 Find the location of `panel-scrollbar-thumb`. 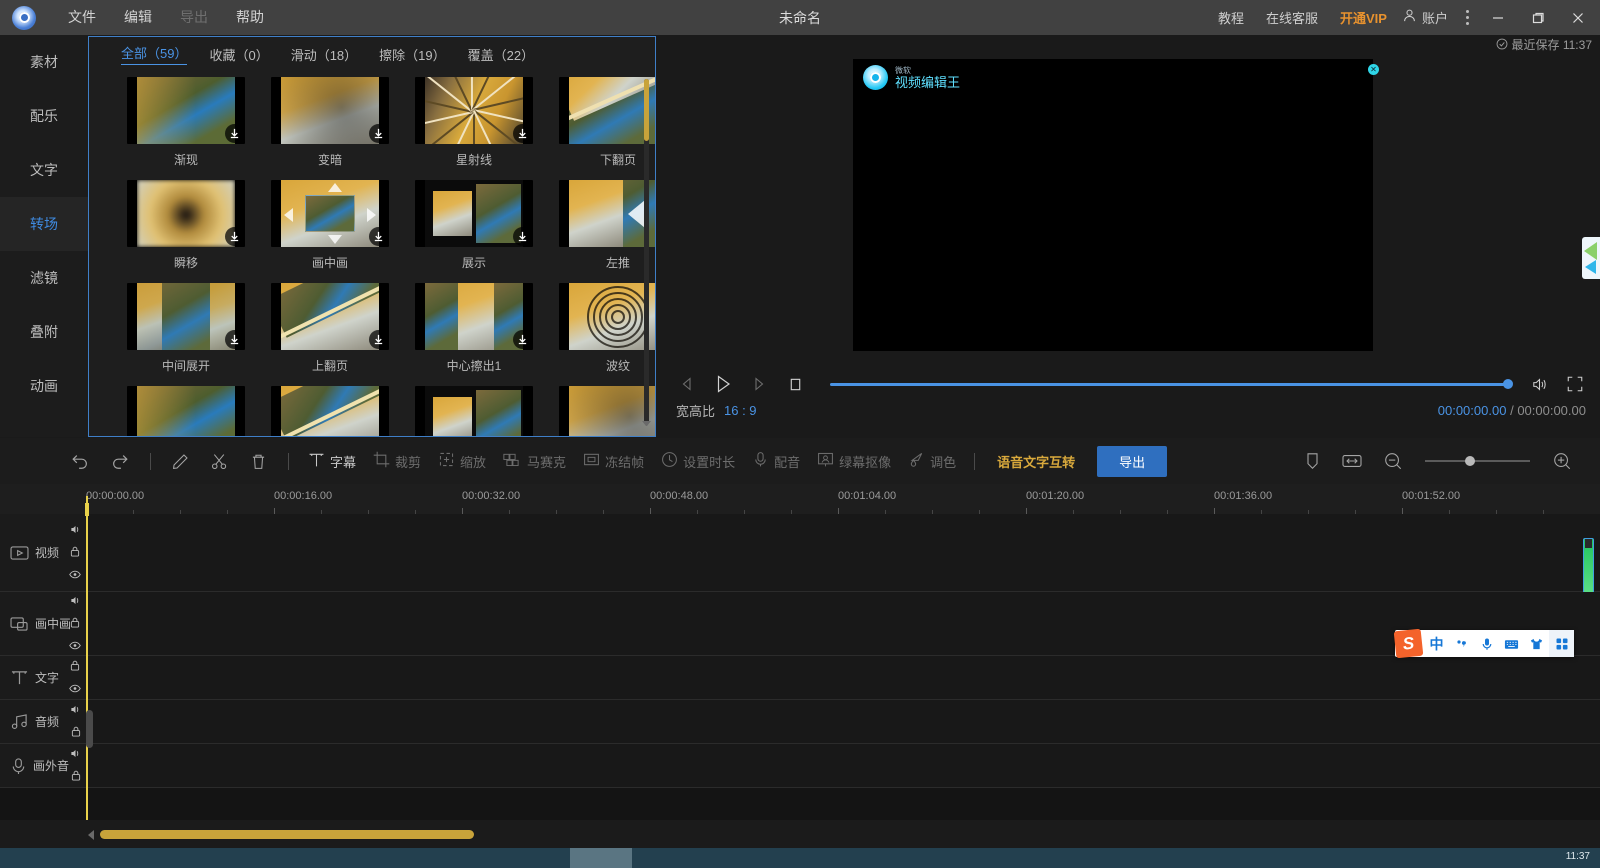

panel-scrollbar-thumb is located at coordinates (646, 110).